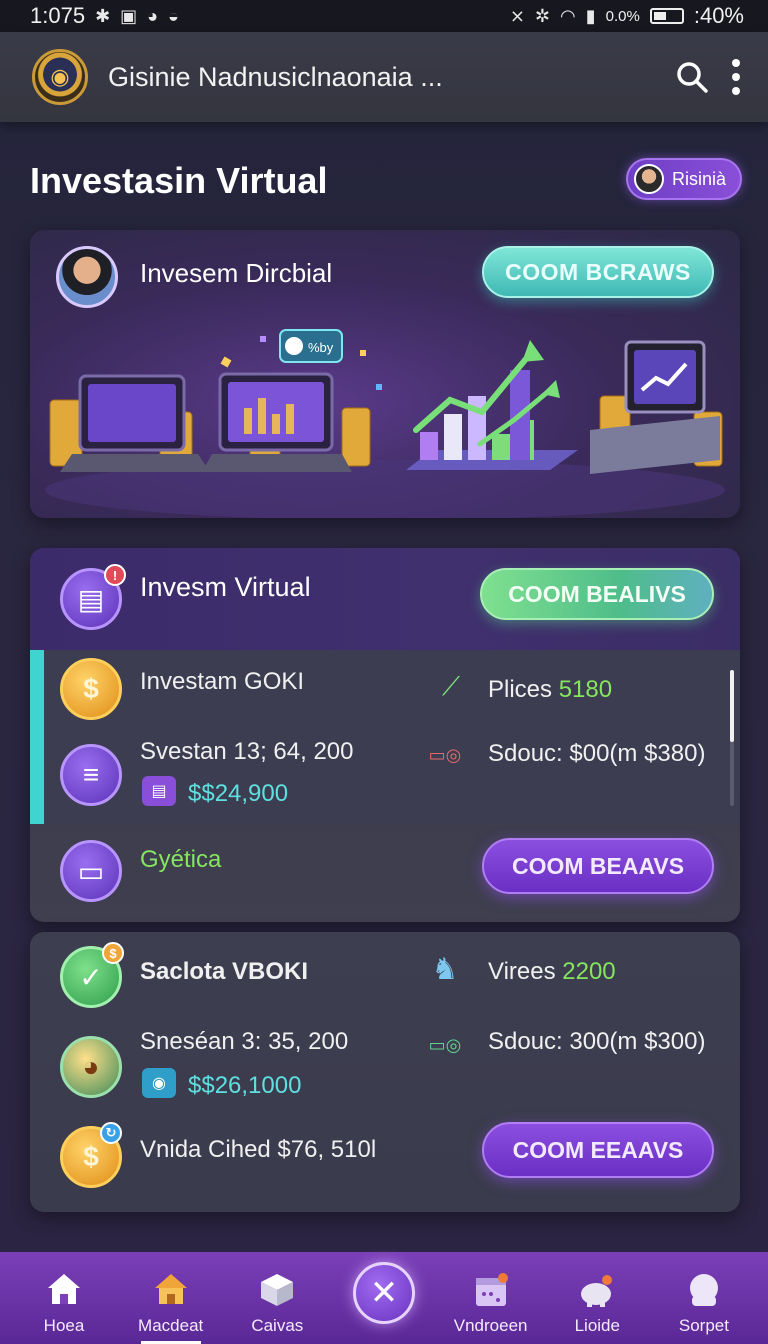  What do you see at coordinates (236, 273) in the screenshot?
I see `hero-title: Invesem Dircbial` at bounding box center [236, 273].